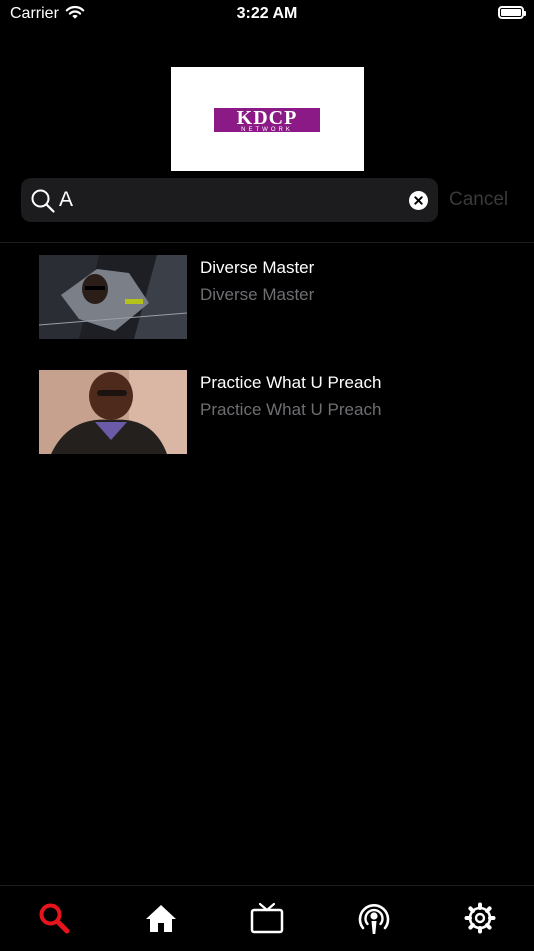 The image size is (534, 951). I want to click on tab-search, so click(54, 918).